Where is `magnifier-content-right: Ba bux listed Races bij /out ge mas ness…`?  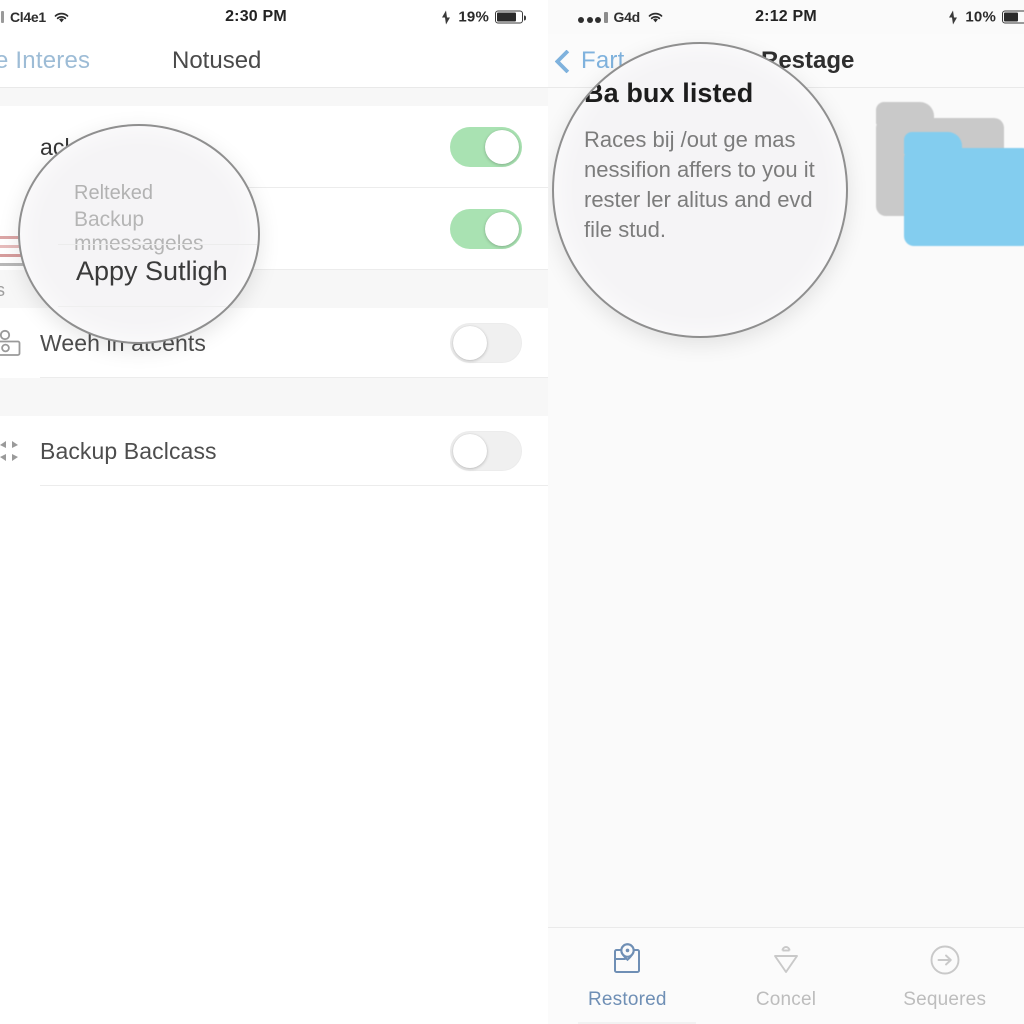
magnifier-content-right: Ba bux listed Races bij /out ge mas ness… is located at coordinates (700, 190).